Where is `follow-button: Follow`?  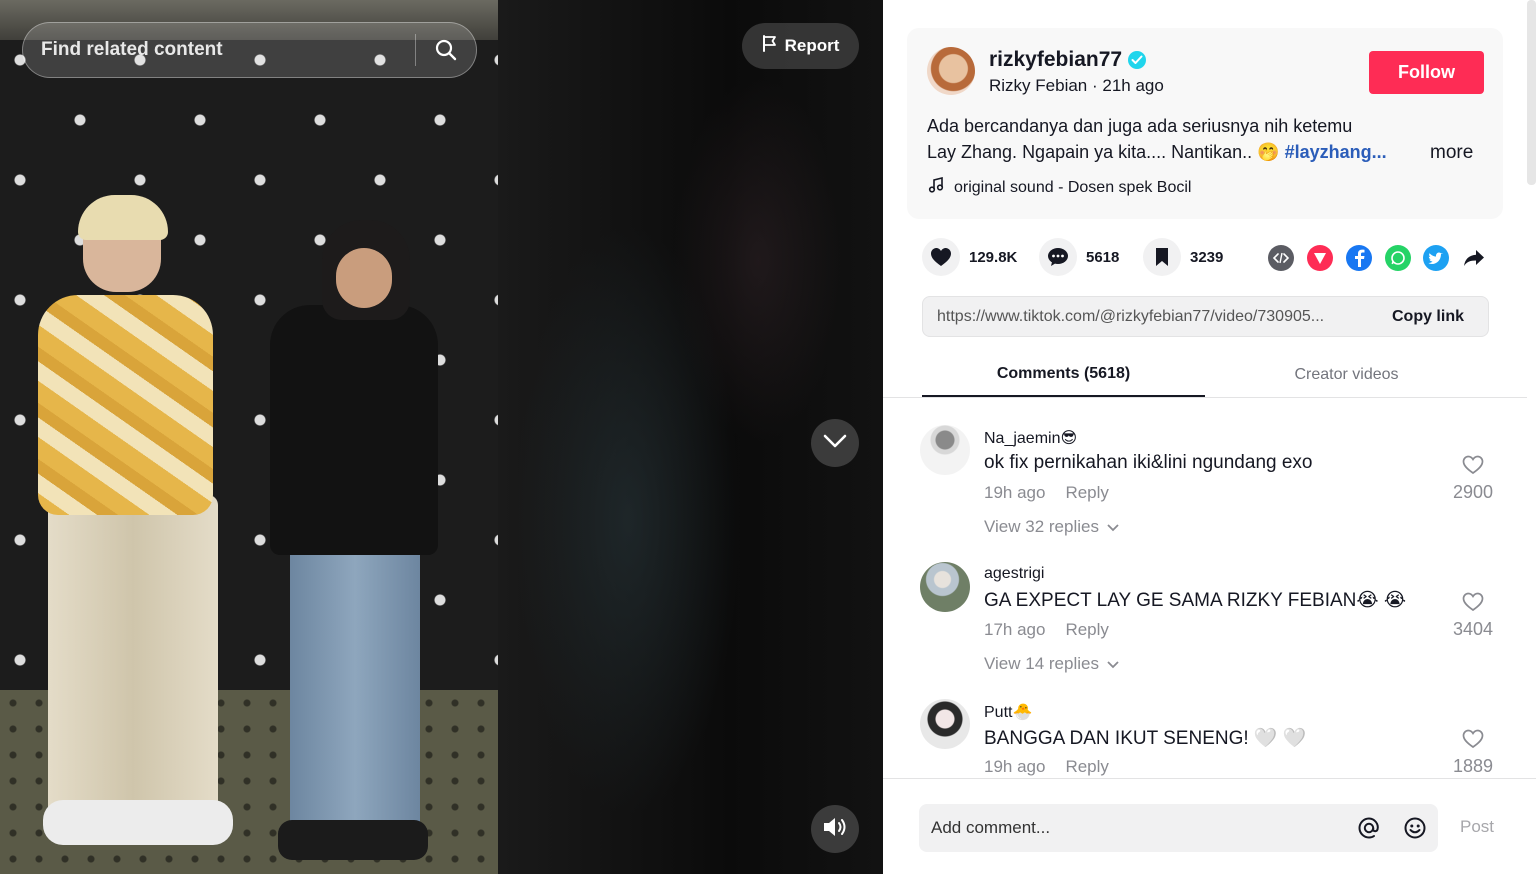 follow-button: Follow is located at coordinates (1426, 72).